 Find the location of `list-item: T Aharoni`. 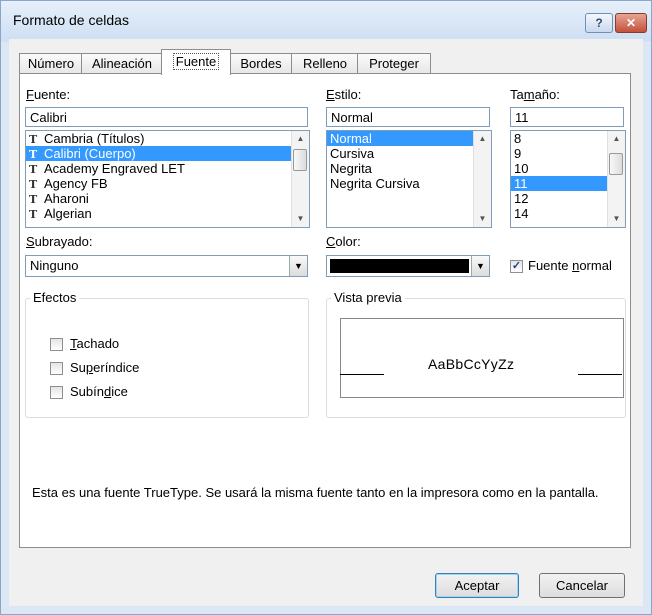

list-item: T Aharoni is located at coordinates (167, 198).